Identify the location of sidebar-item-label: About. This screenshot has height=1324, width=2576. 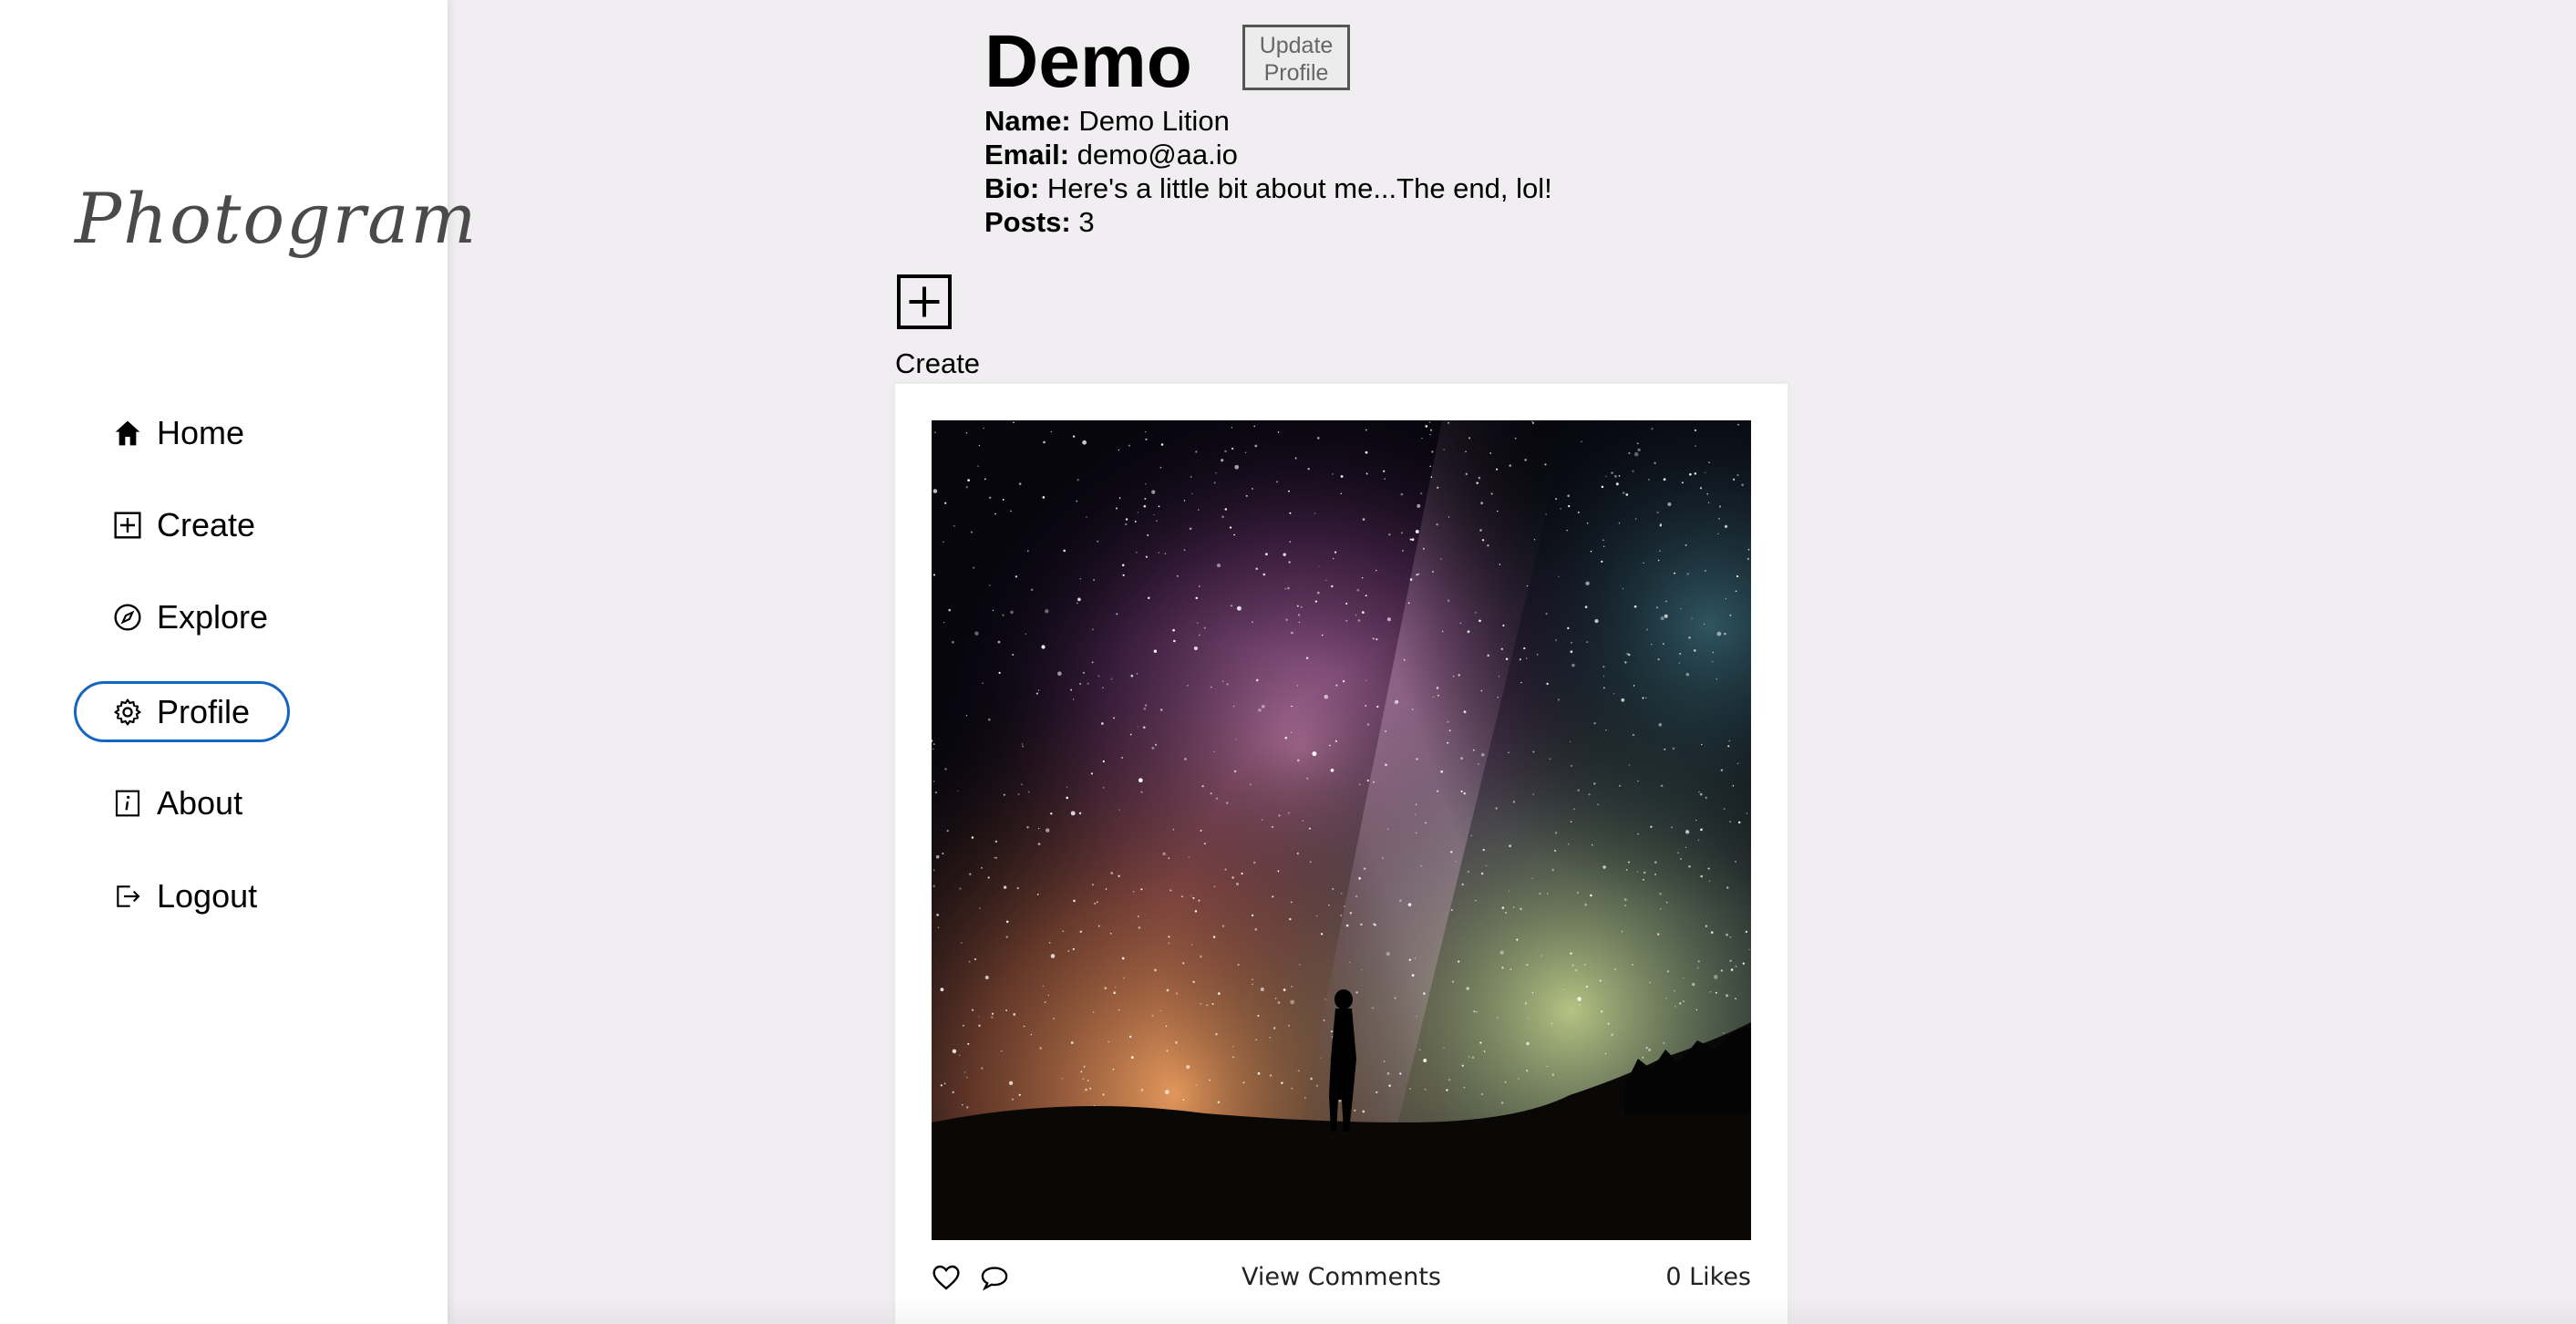
(200, 803).